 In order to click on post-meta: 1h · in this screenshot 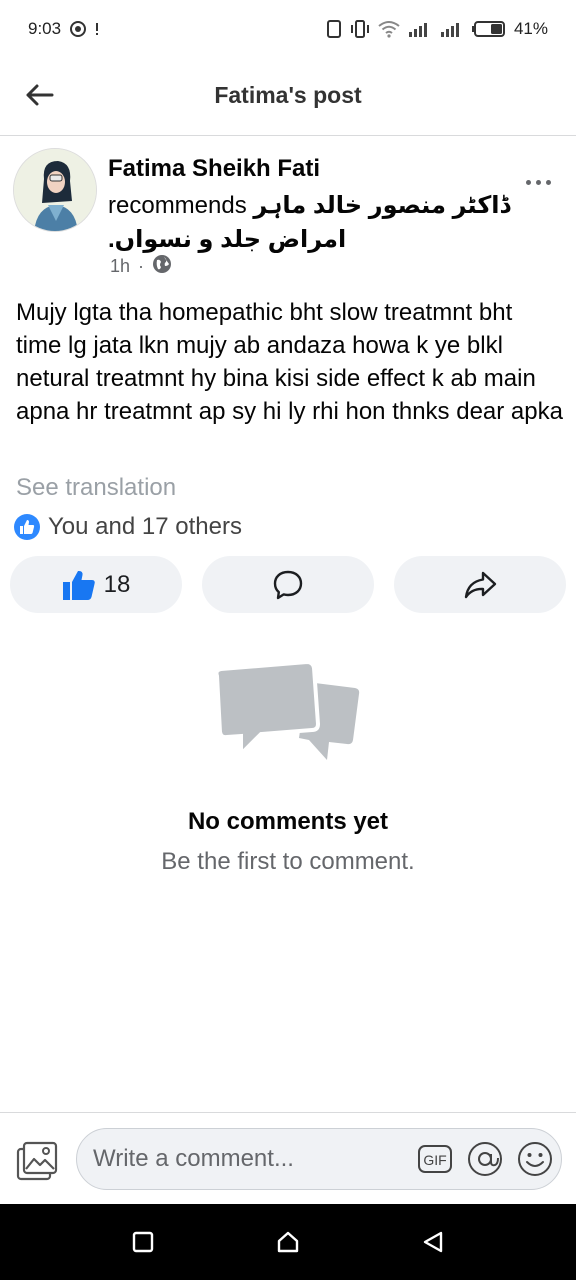, I will do `click(141, 266)`.